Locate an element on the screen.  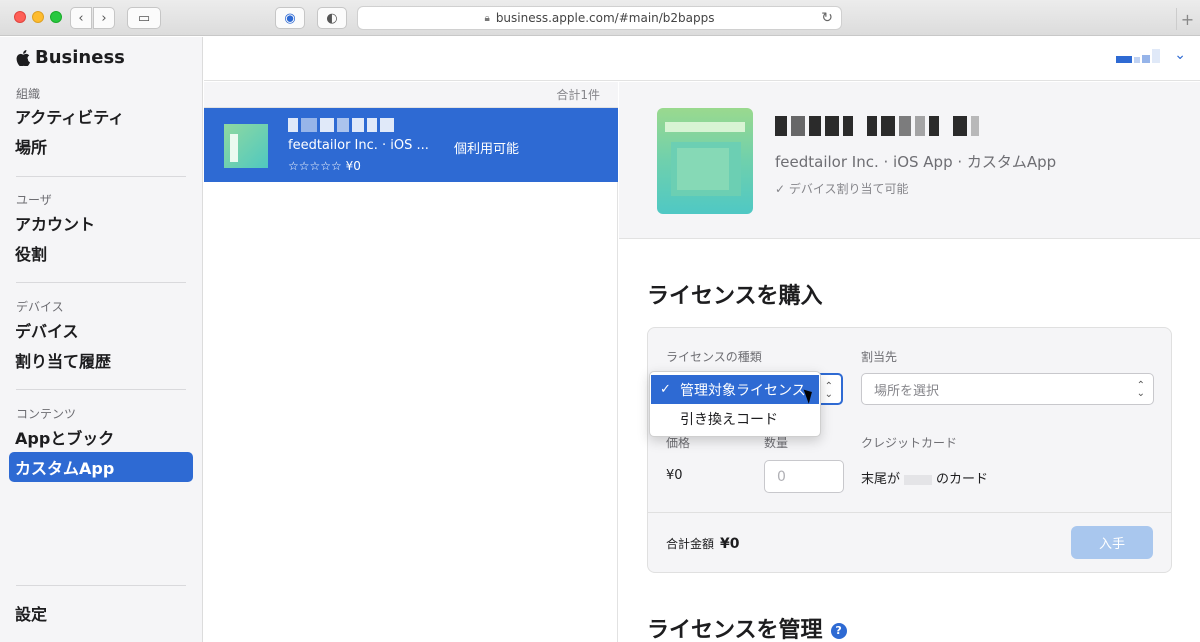
manage-licenses-heading: ライセンスを管理? is located at coordinates (747, 627).